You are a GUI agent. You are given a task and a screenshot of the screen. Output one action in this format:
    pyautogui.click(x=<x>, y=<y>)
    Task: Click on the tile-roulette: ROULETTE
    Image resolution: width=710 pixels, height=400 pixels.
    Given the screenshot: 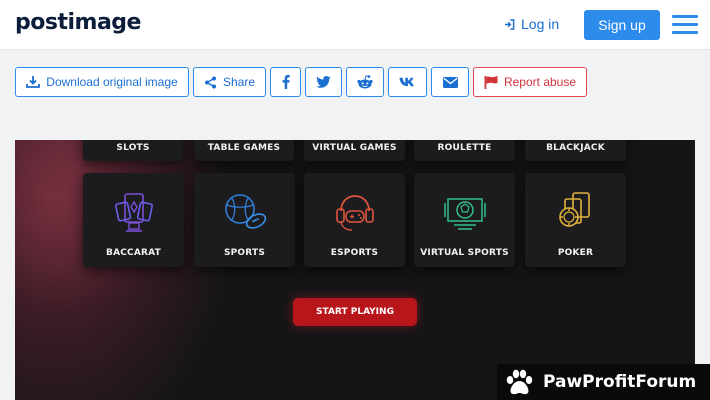 What is the action you would take?
    pyautogui.click(x=464, y=150)
    